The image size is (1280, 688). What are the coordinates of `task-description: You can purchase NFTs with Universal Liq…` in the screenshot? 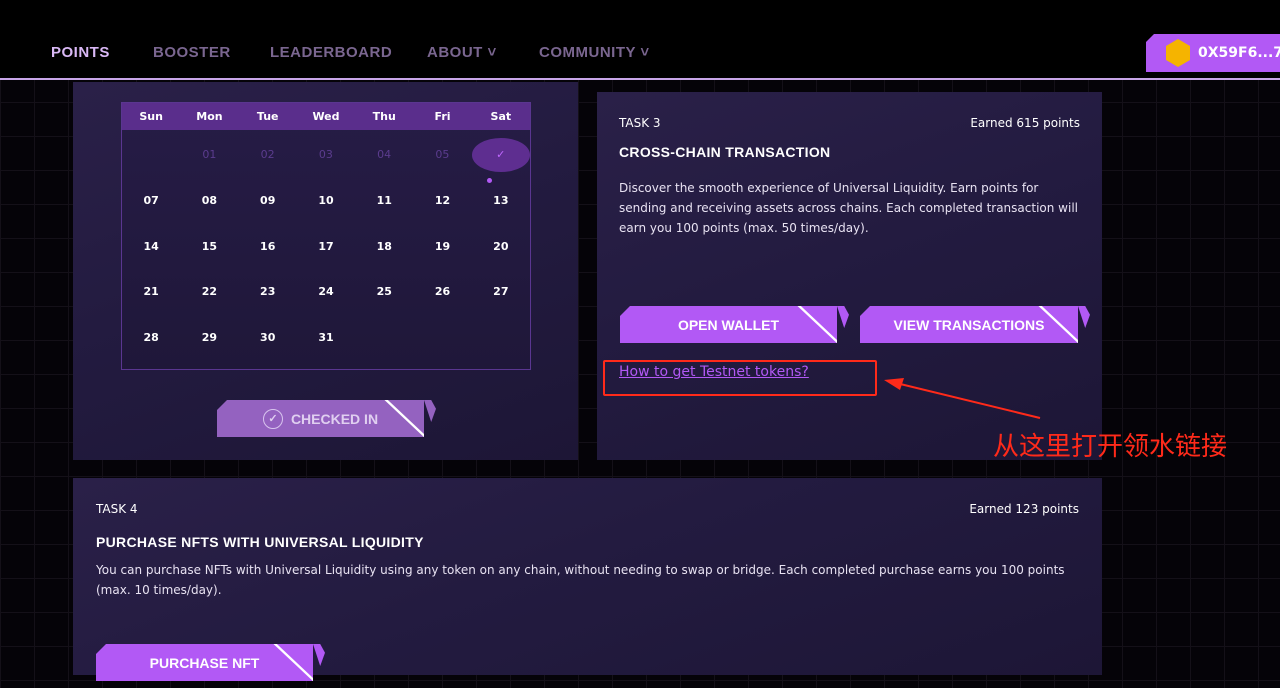 It's located at (580, 580).